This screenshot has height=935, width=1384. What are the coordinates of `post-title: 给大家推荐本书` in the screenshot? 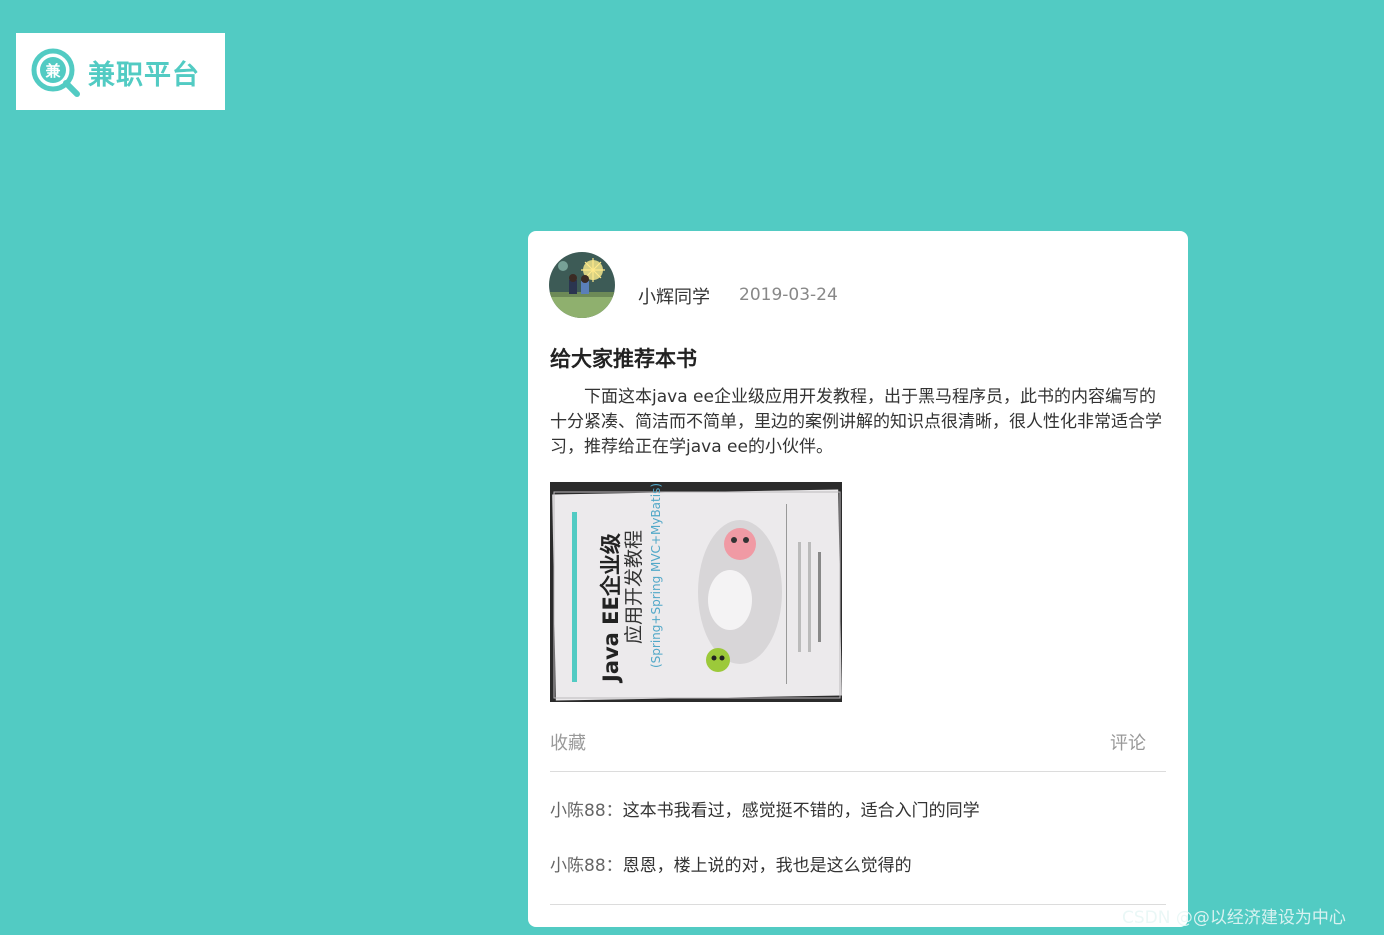 It's located at (623, 359).